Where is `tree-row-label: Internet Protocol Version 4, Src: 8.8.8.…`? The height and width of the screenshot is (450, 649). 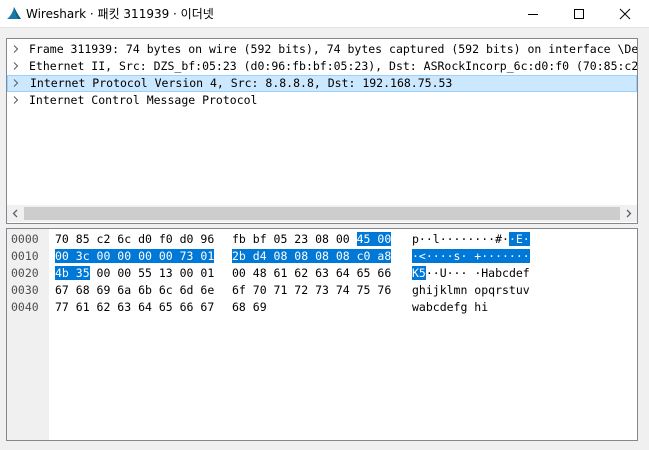
tree-row-label: Internet Protocol Version 4, Src: 8.8.8.… is located at coordinates (241, 83).